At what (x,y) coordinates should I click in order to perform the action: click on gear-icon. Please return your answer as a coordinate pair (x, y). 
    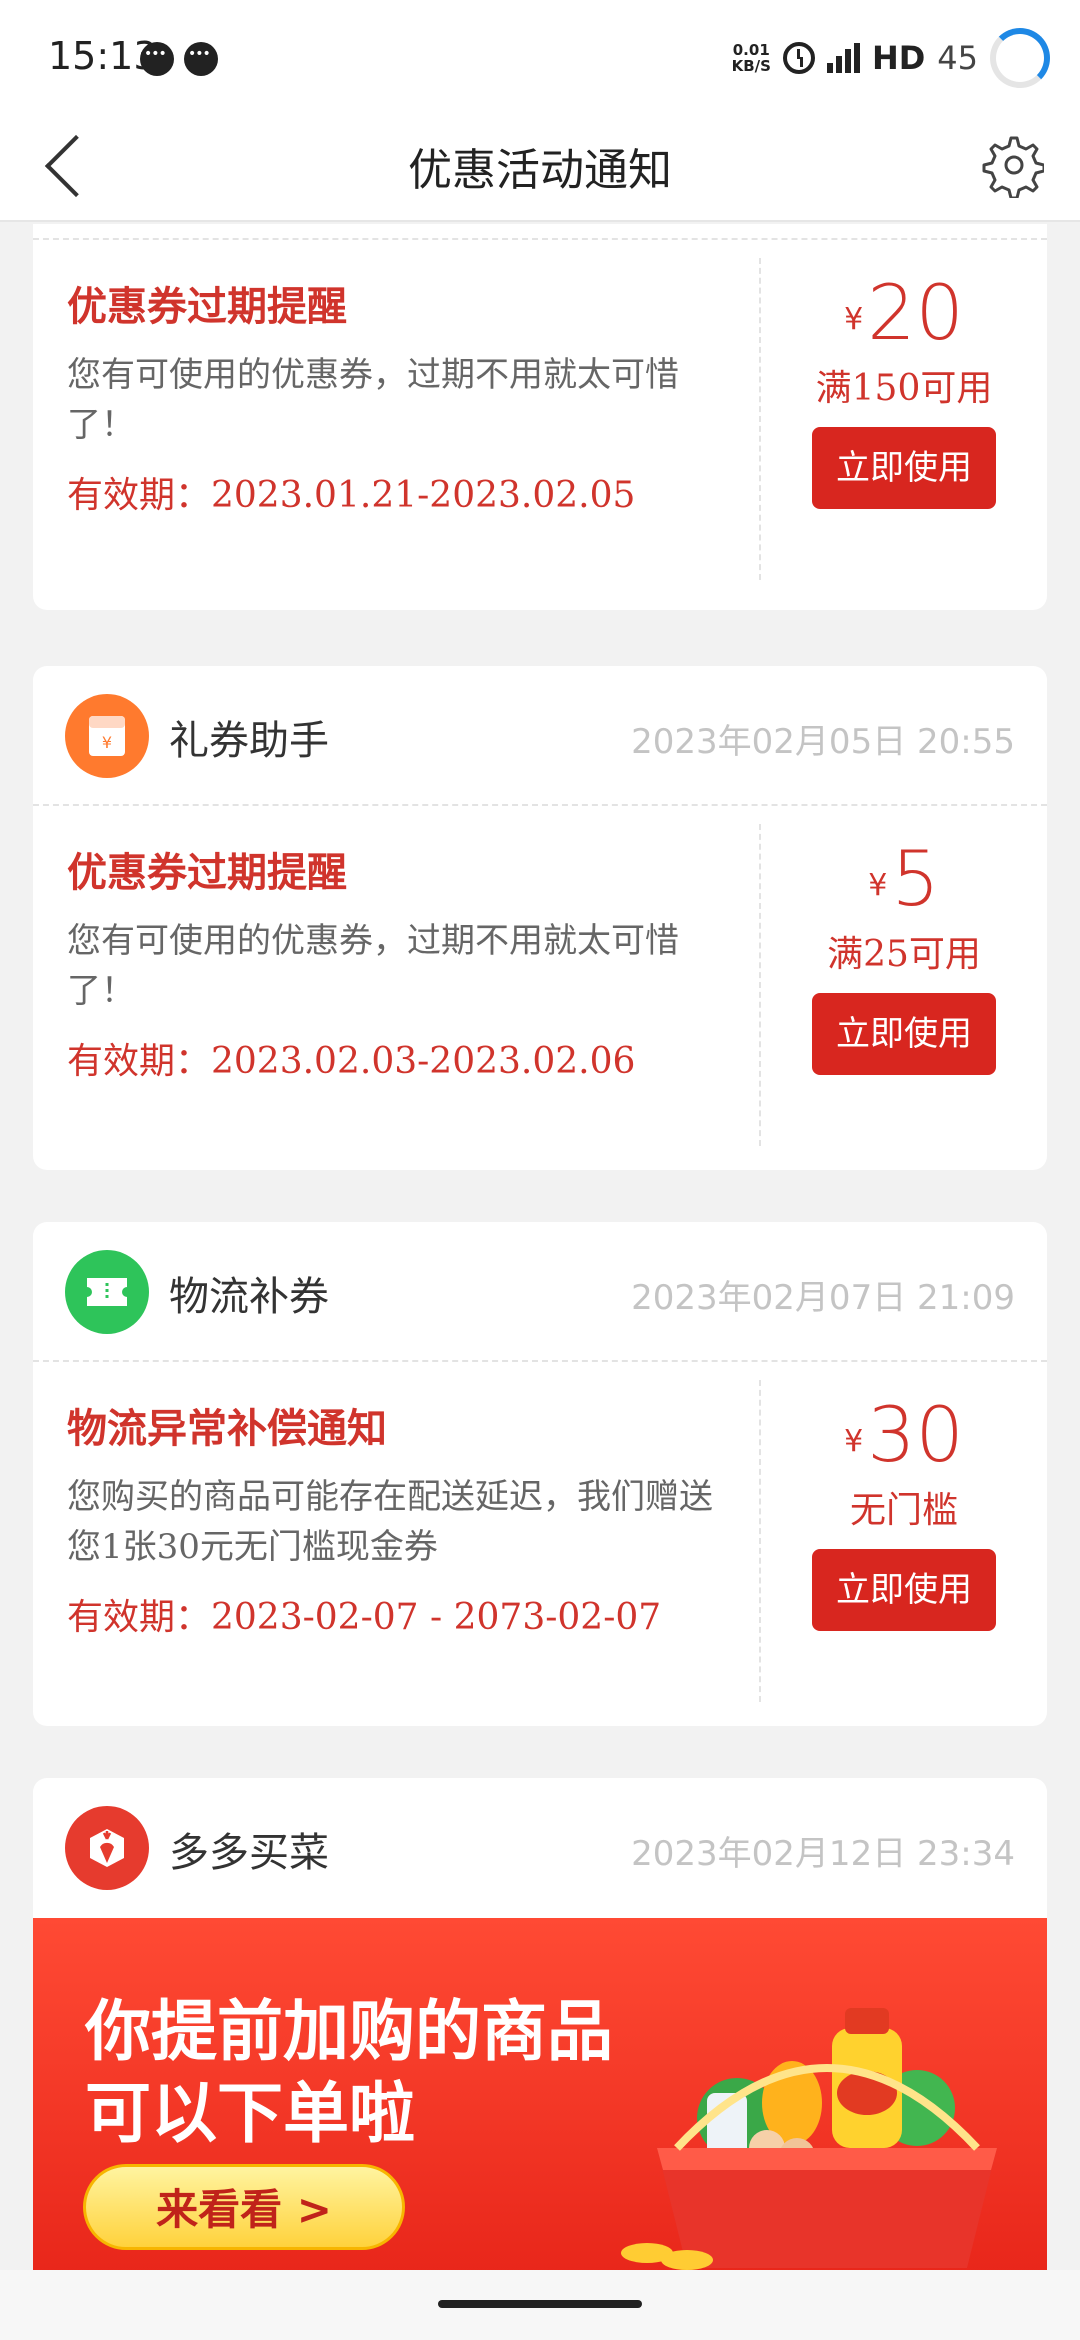
    Looking at the image, I should click on (1011, 165).